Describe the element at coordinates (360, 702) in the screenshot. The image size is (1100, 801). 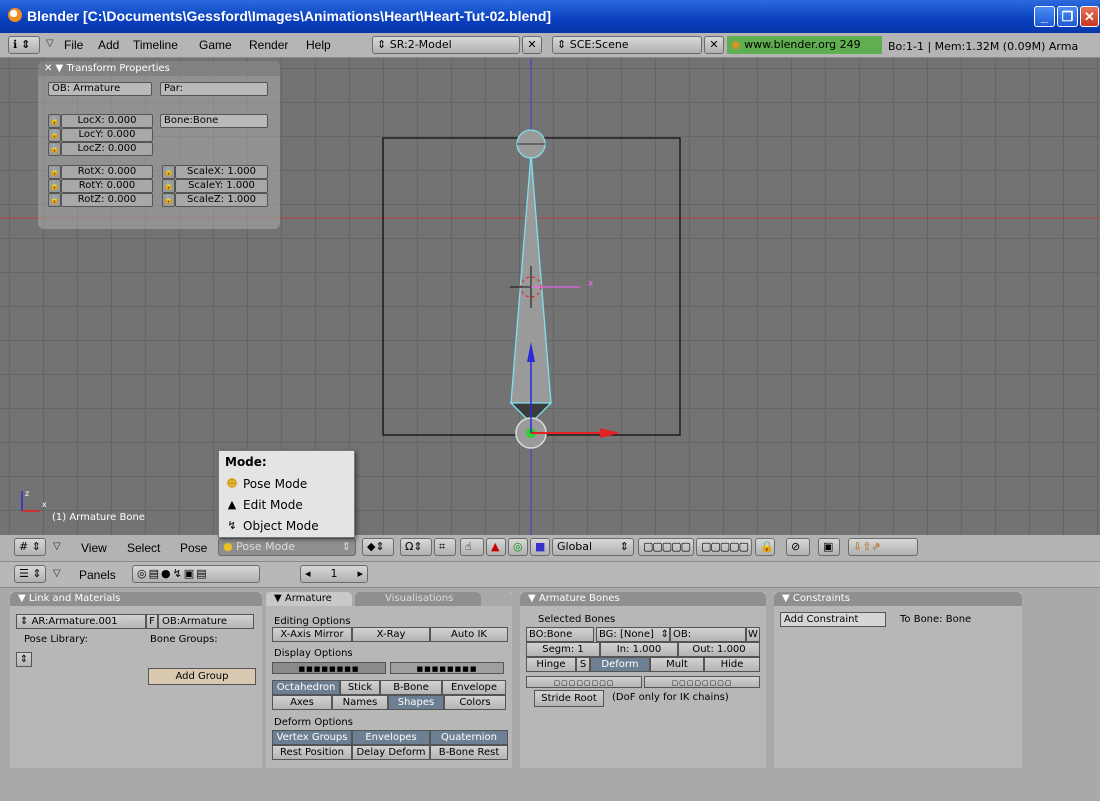
I see `names-button: Names` at that location.